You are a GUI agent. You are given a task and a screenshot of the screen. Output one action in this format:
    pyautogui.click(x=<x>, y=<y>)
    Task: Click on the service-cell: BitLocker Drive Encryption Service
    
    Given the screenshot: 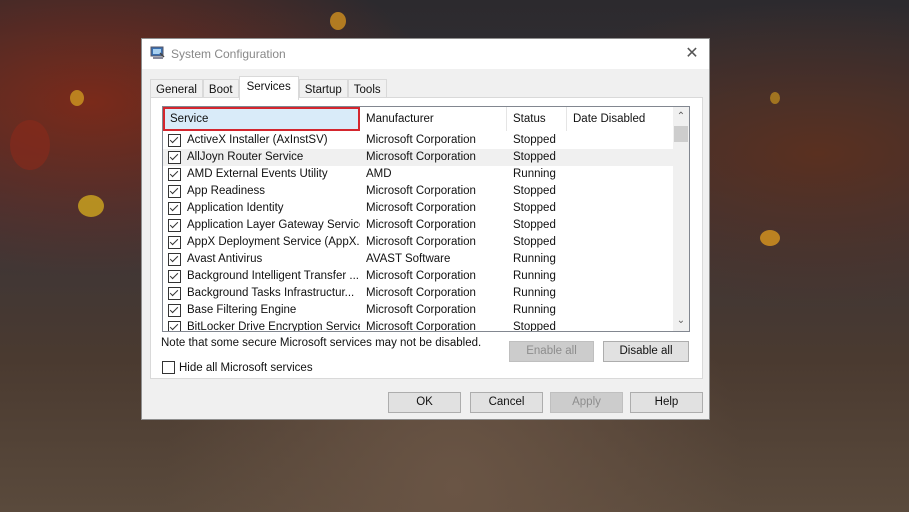 What is the action you would take?
    pyautogui.click(x=261, y=325)
    